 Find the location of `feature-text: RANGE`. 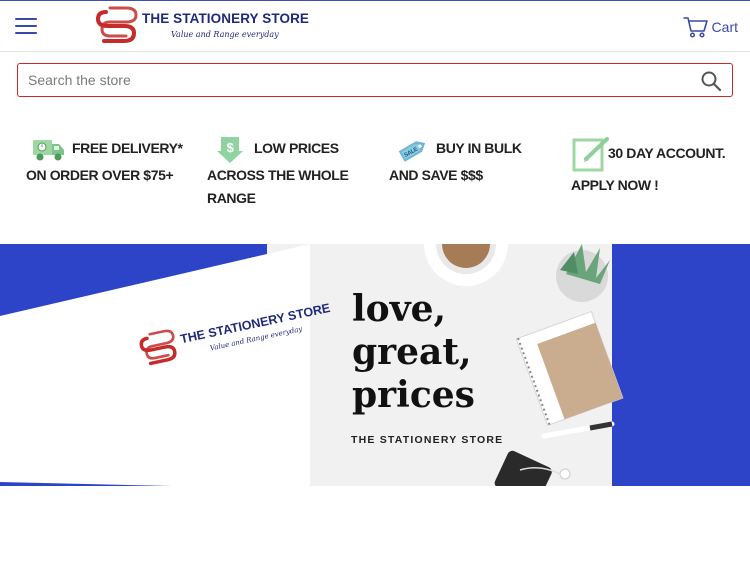

feature-text: RANGE is located at coordinates (231, 198).